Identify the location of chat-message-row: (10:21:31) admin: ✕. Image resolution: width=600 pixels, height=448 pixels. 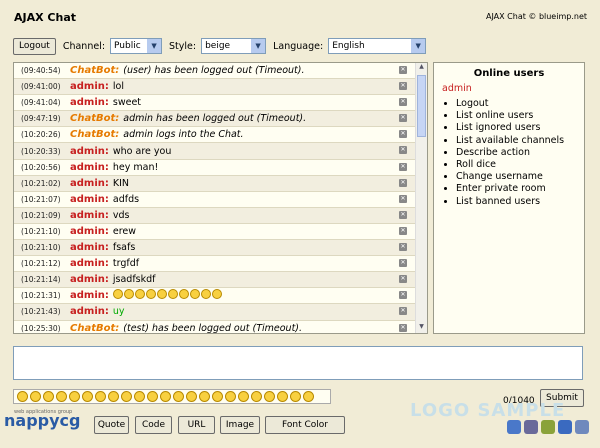
(220, 296).